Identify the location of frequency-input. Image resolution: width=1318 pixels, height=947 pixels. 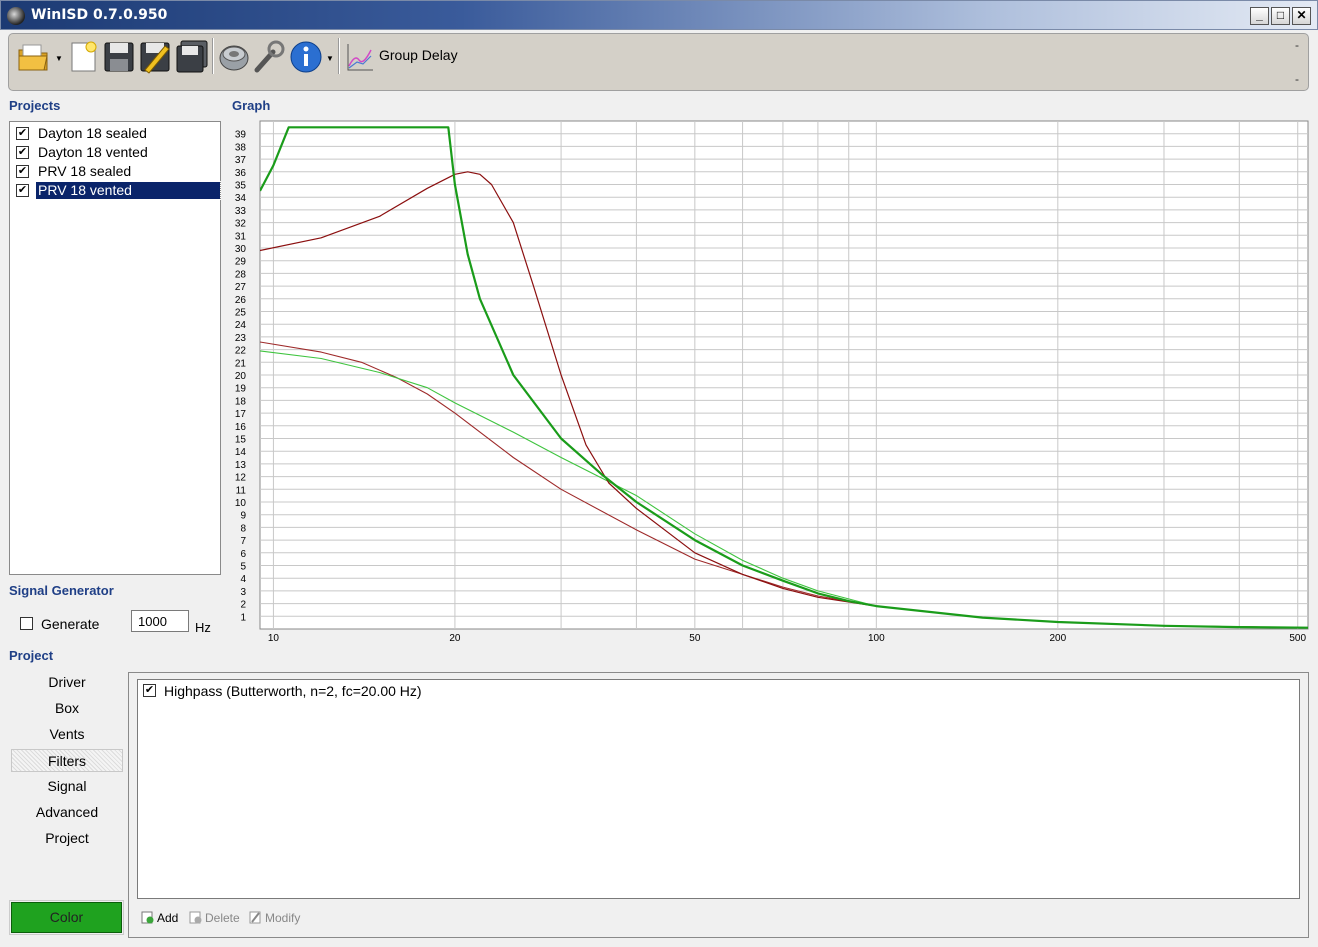
(160, 621).